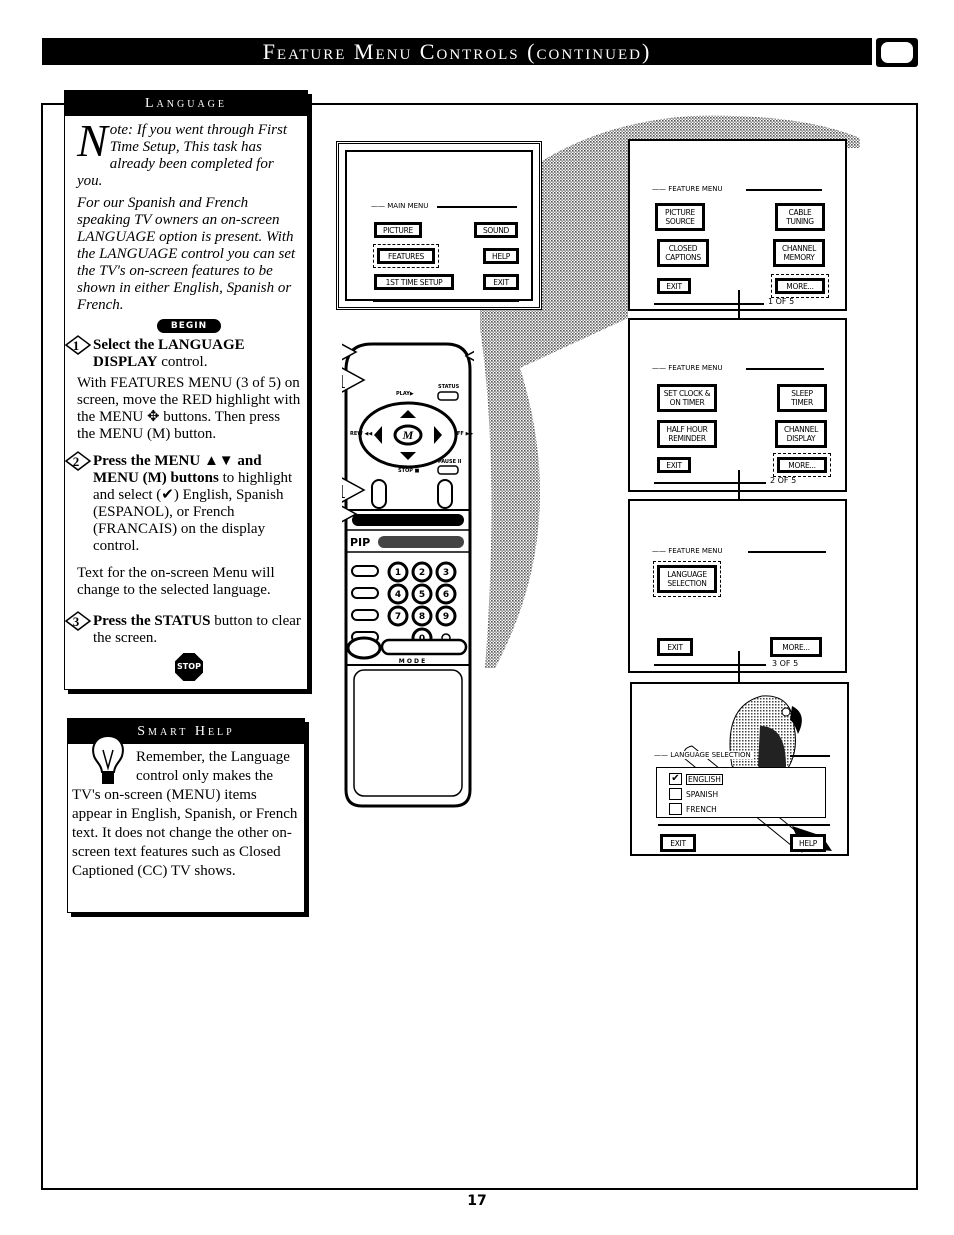  What do you see at coordinates (477, 1201) in the screenshot?
I see `page-number: 17` at bounding box center [477, 1201].